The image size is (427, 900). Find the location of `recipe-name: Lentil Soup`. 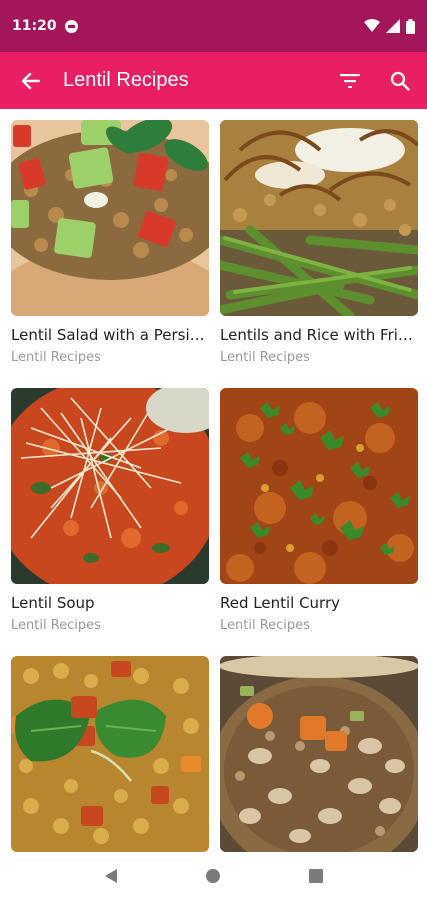

recipe-name: Lentil Soup is located at coordinates (53, 603).